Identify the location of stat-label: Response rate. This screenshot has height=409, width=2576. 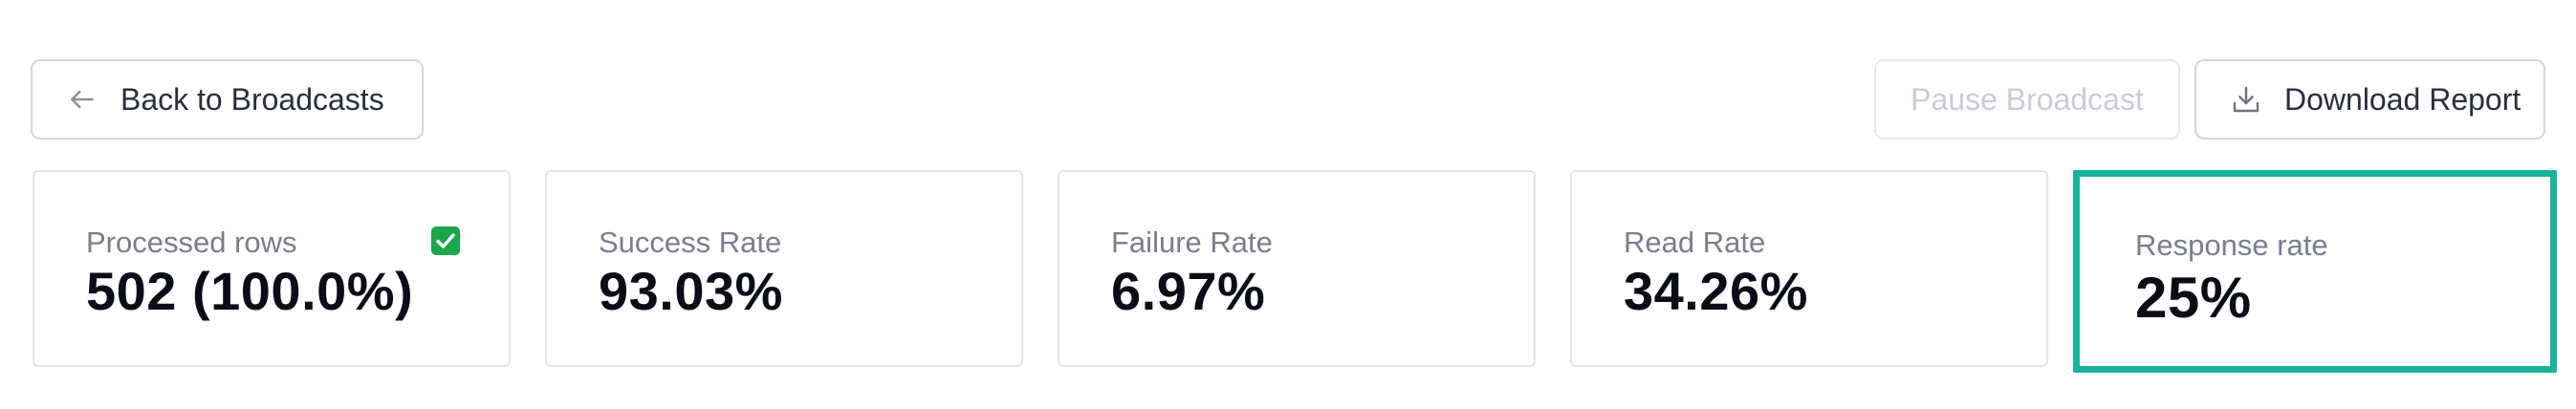
(2231, 245).